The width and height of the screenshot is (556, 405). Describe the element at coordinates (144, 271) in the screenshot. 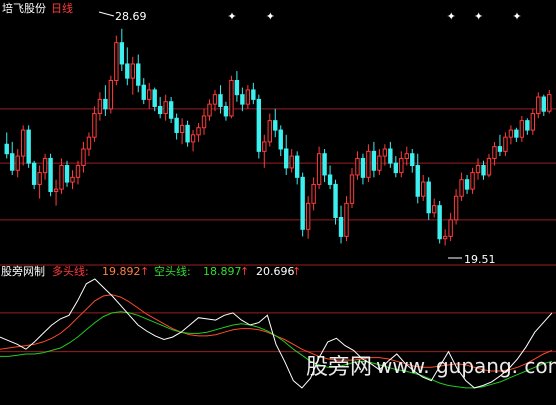

I see `long-line-arrow: ↑` at that location.